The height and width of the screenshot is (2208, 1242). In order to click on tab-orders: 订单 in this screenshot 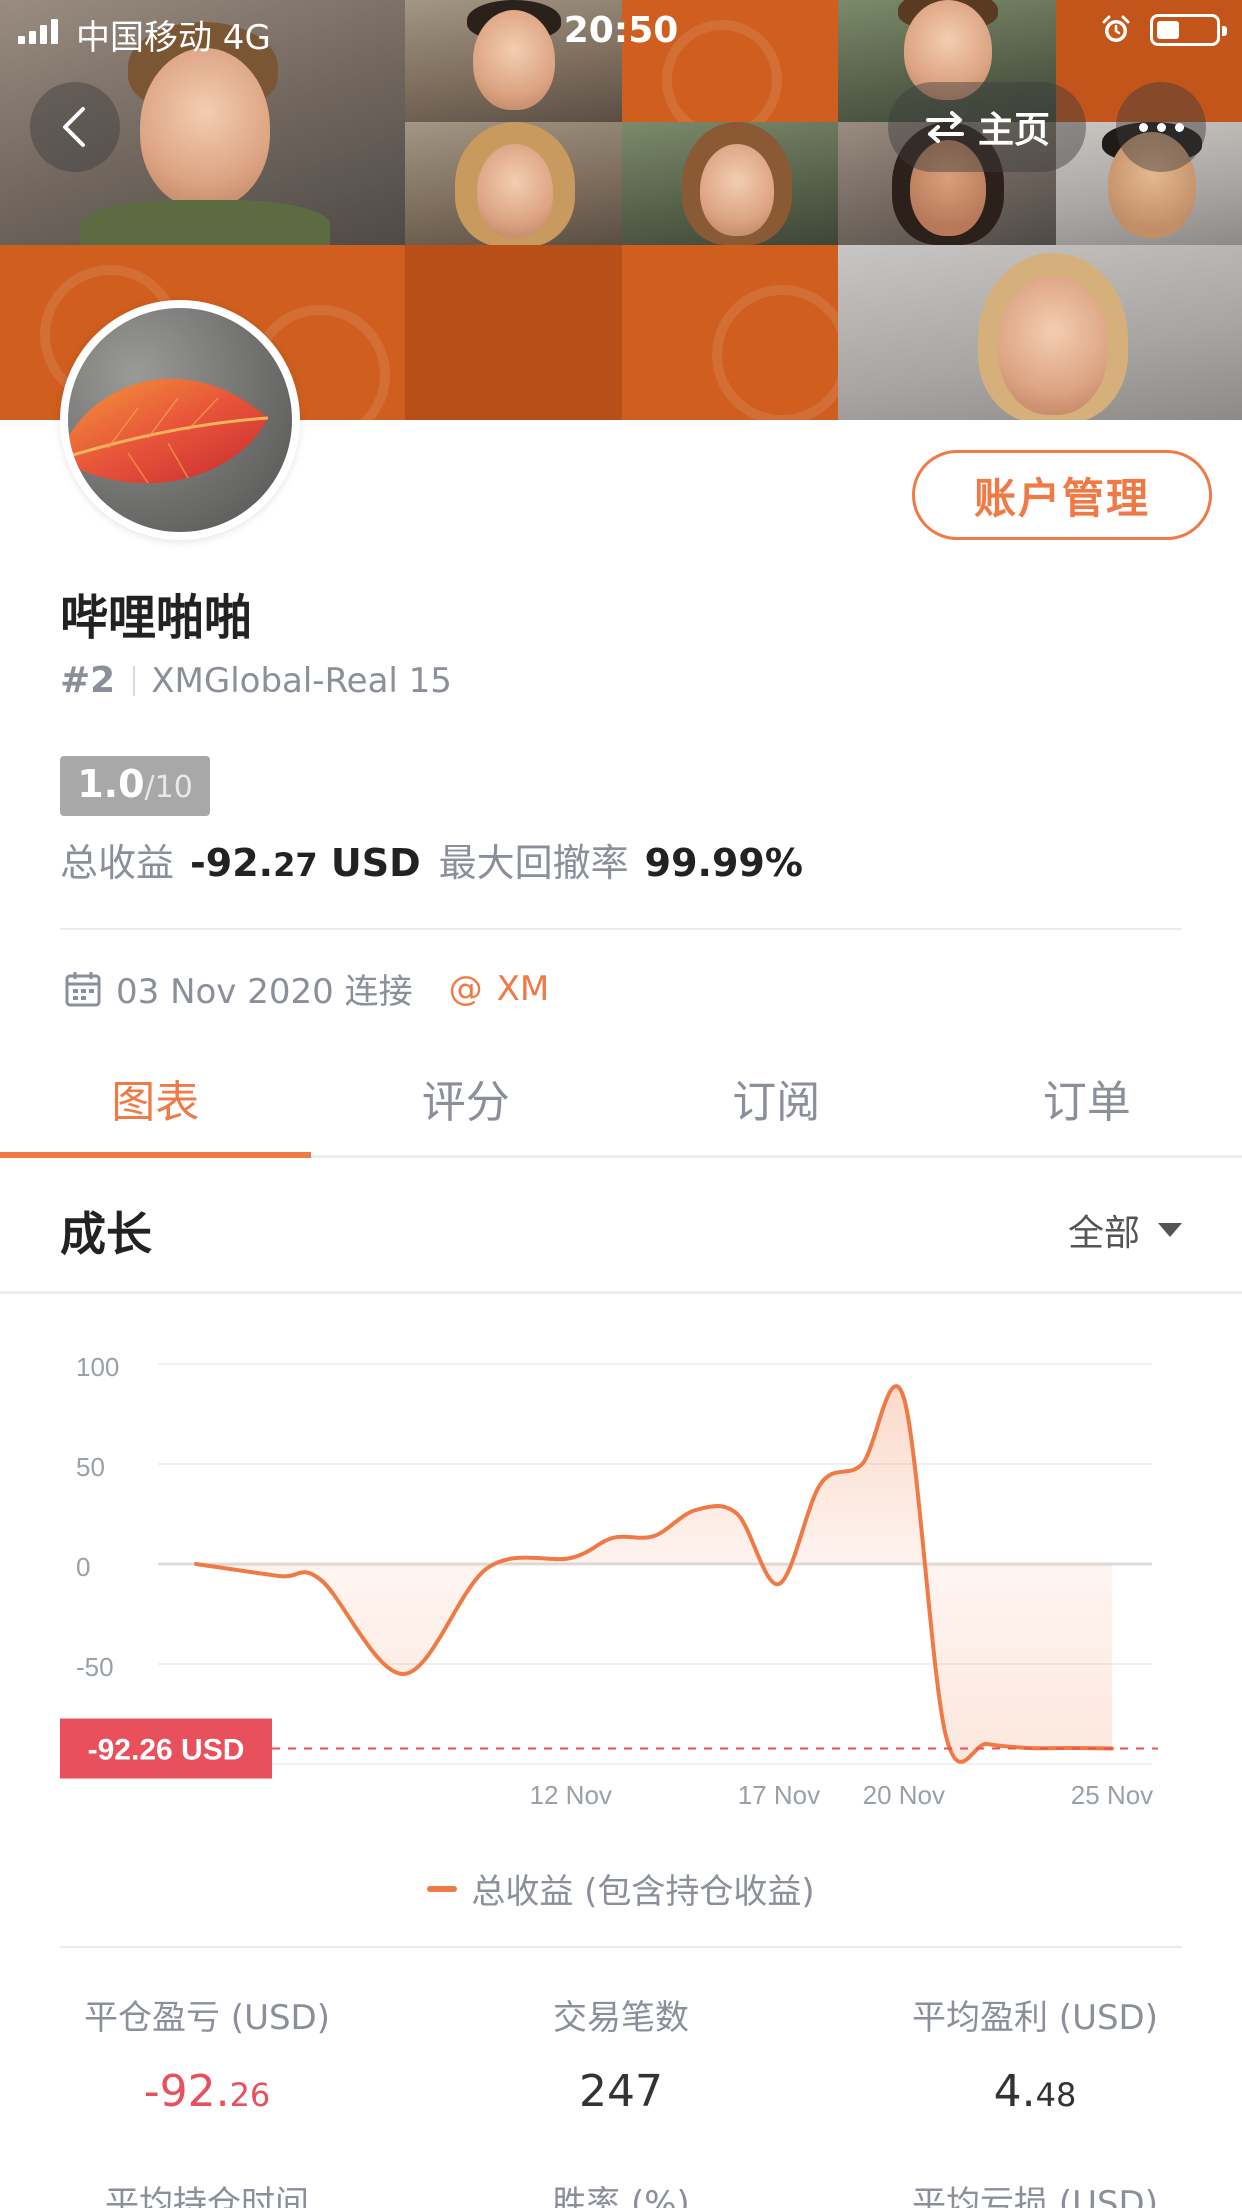, I will do `click(1087, 1097)`.